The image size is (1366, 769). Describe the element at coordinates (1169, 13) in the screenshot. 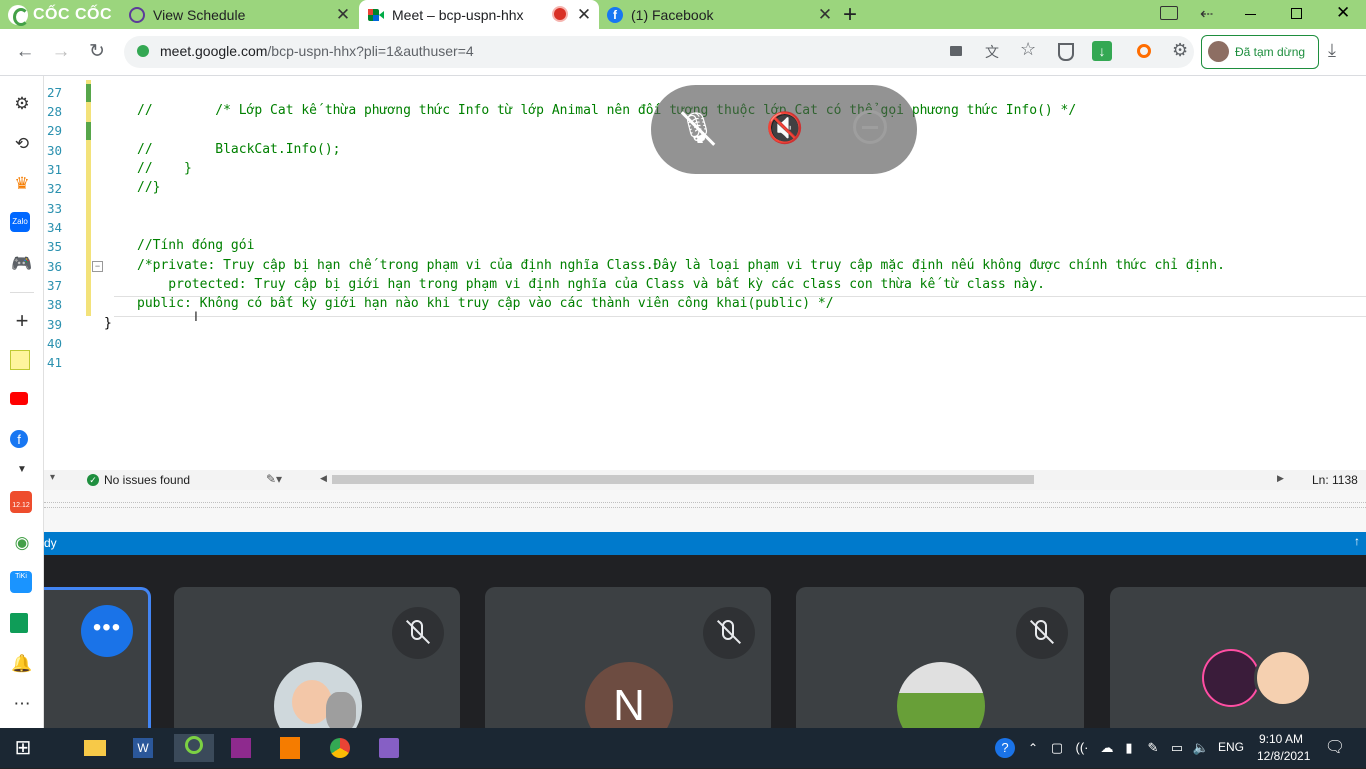

I see `tab-search-icon` at that location.